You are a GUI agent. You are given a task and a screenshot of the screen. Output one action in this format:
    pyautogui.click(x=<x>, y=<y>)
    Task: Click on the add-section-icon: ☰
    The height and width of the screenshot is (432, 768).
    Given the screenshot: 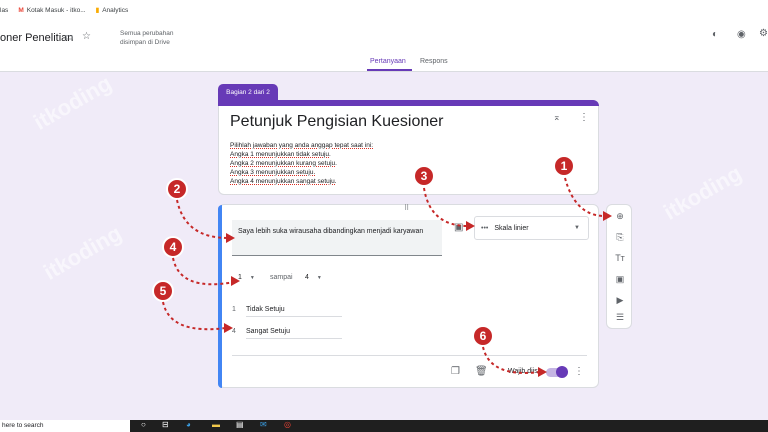 What is the action you would take?
    pyautogui.click(x=620, y=317)
    